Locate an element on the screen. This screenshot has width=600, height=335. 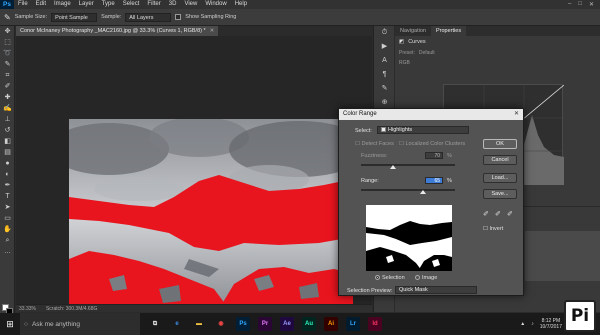
eyedropper-plus-icon: ✐ is located at coordinates (498, 214).